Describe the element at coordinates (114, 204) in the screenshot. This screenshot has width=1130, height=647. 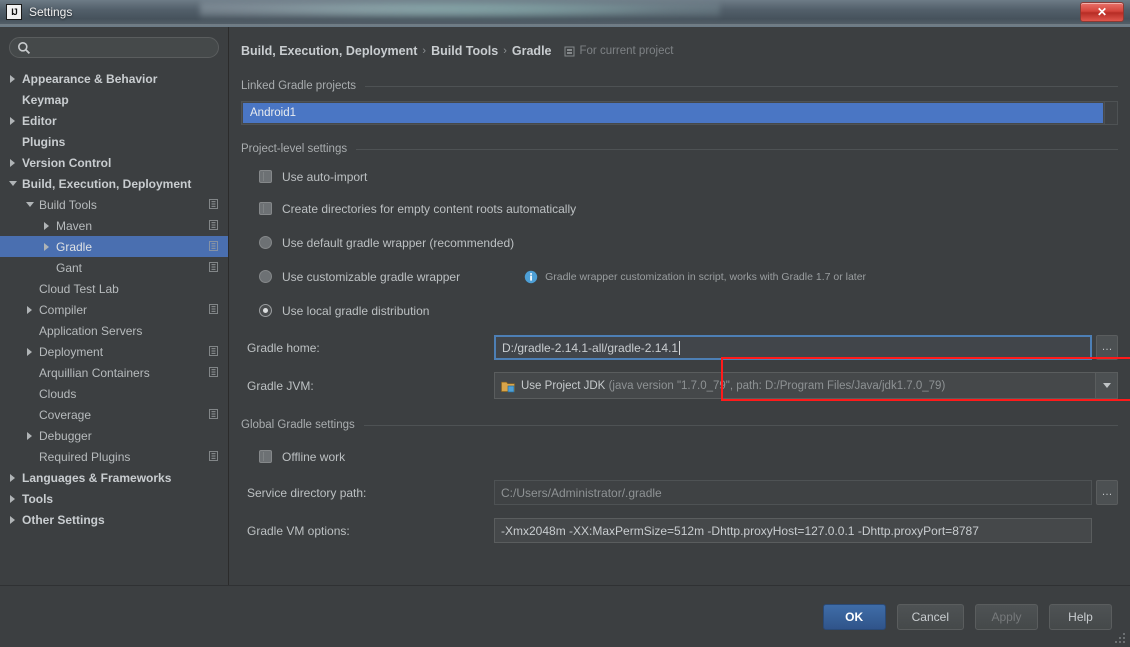
I see `sidebar-item-build-tools: Build Tools` at that location.